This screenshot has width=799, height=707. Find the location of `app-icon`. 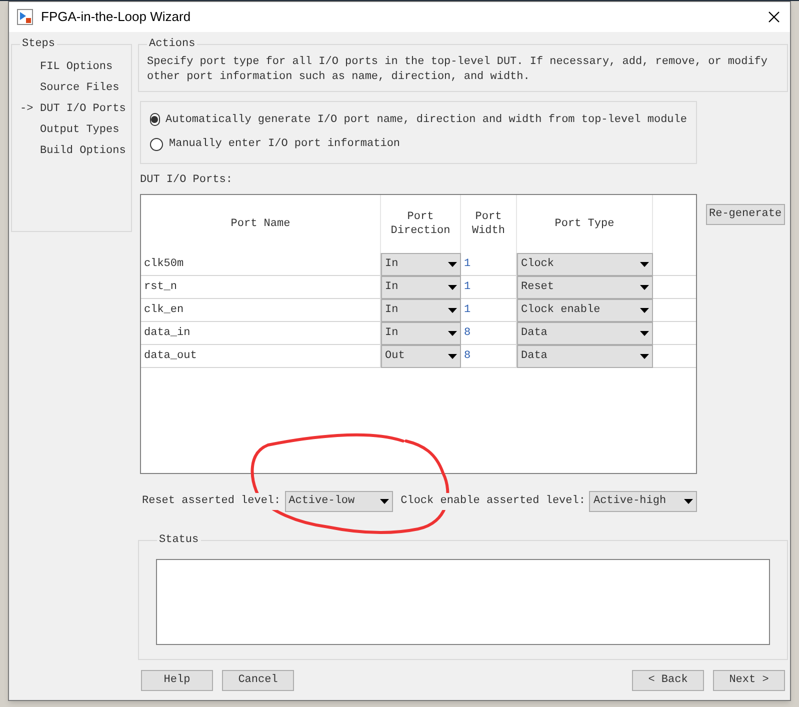

app-icon is located at coordinates (25, 17).